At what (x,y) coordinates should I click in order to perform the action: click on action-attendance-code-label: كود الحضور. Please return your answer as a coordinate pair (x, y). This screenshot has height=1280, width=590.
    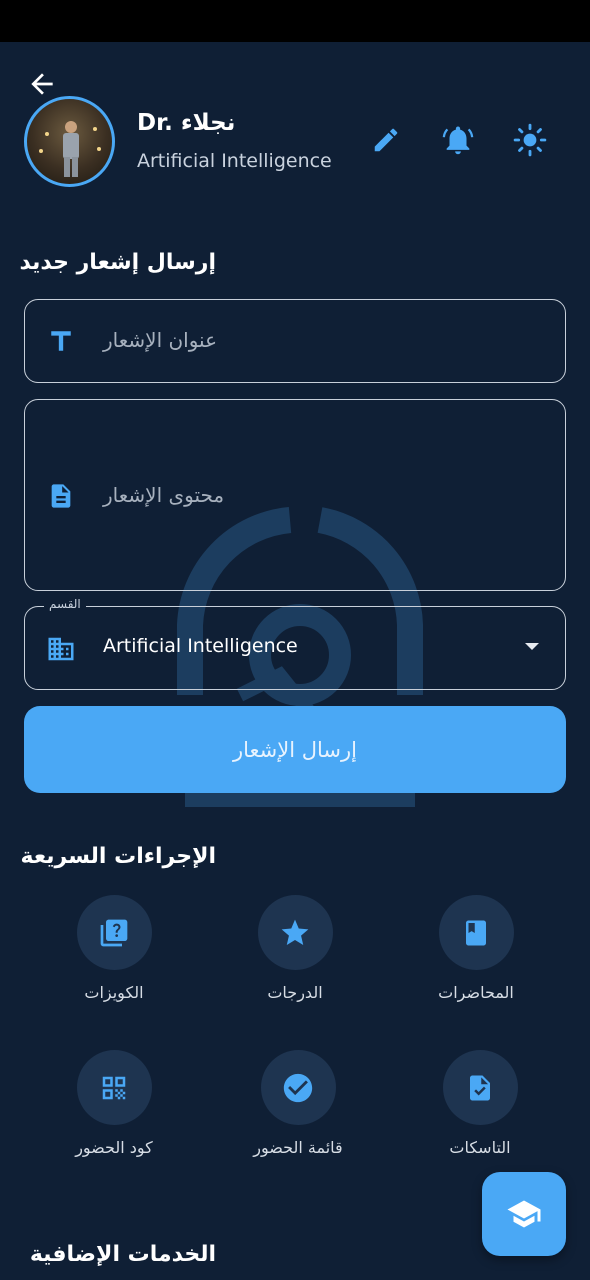
    Looking at the image, I should click on (114, 1147).